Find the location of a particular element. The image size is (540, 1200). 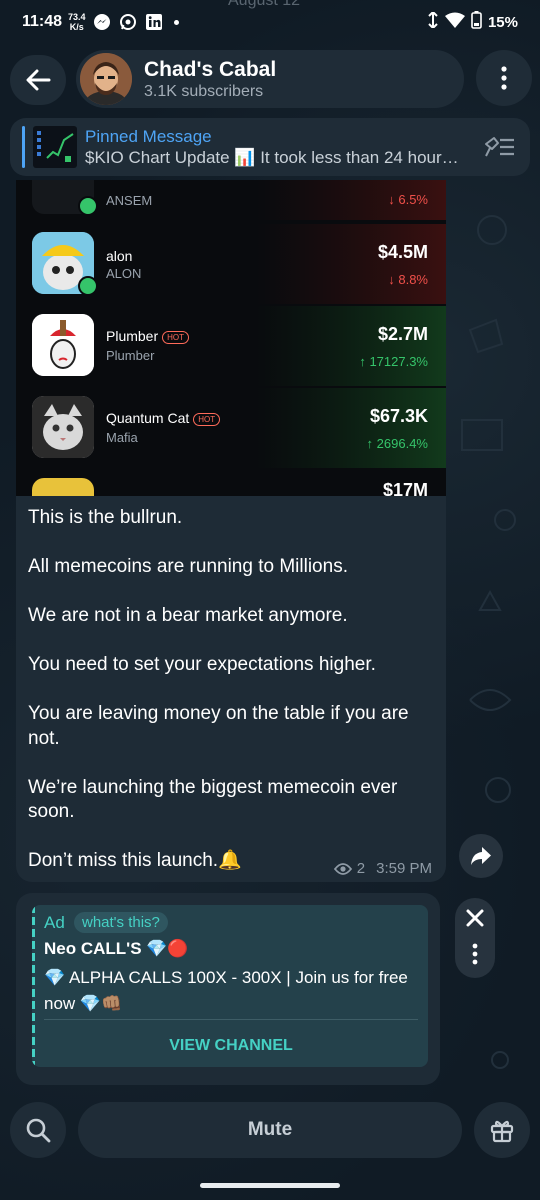

token-ticker: ANSEM is located at coordinates (129, 200).